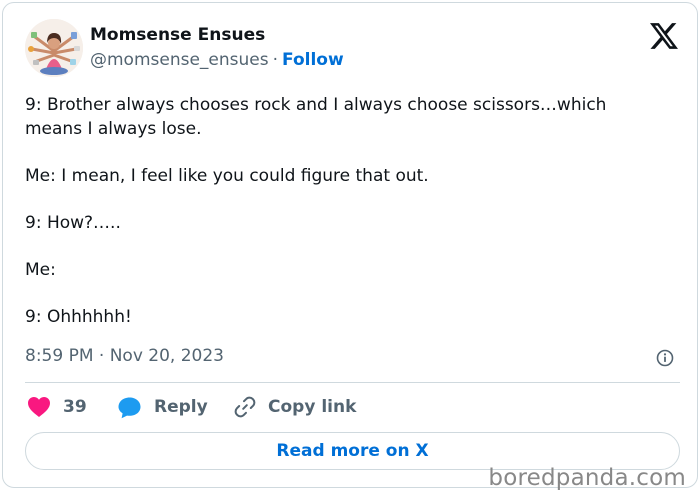 The height and width of the screenshot is (502, 700). What do you see at coordinates (181, 407) in the screenshot?
I see `reply-label: Reply` at bounding box center [181, 407].